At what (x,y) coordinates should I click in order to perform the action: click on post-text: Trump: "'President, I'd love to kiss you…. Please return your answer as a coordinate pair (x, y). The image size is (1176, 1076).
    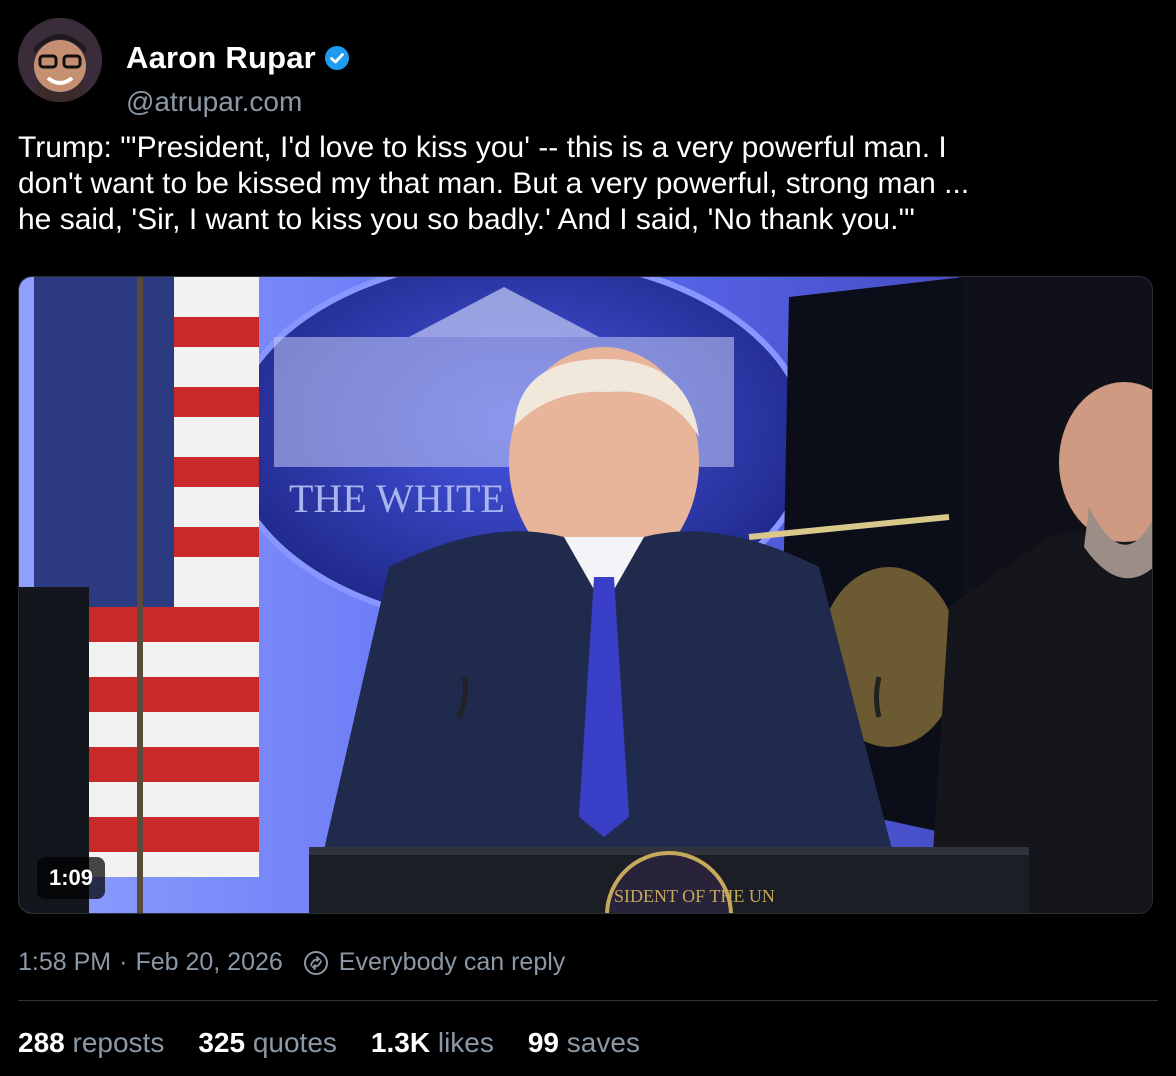
    Looking at the image, I should click on (590, 184).